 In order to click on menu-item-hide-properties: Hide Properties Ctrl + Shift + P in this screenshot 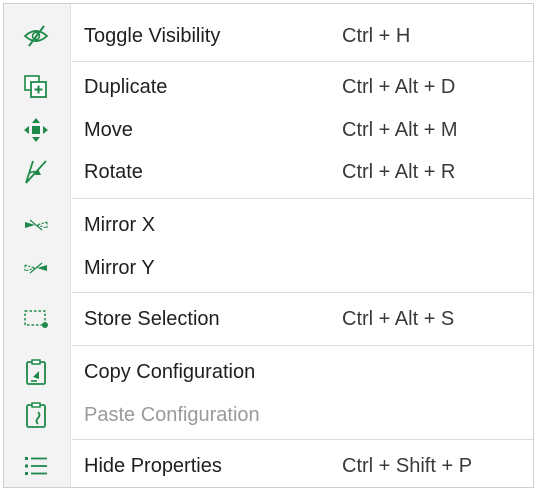, I will do `click(268, 466)`.